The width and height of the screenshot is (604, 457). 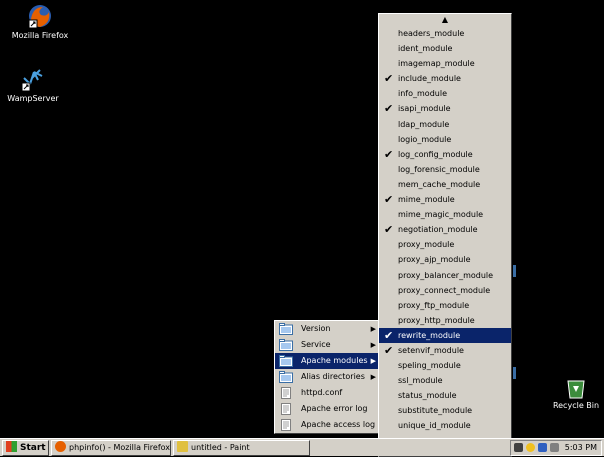 What do you see at coordinates (322, 392) in the screenshot?
I see `menu-item-label: httpd.conf` at bounding box center [322, 392].